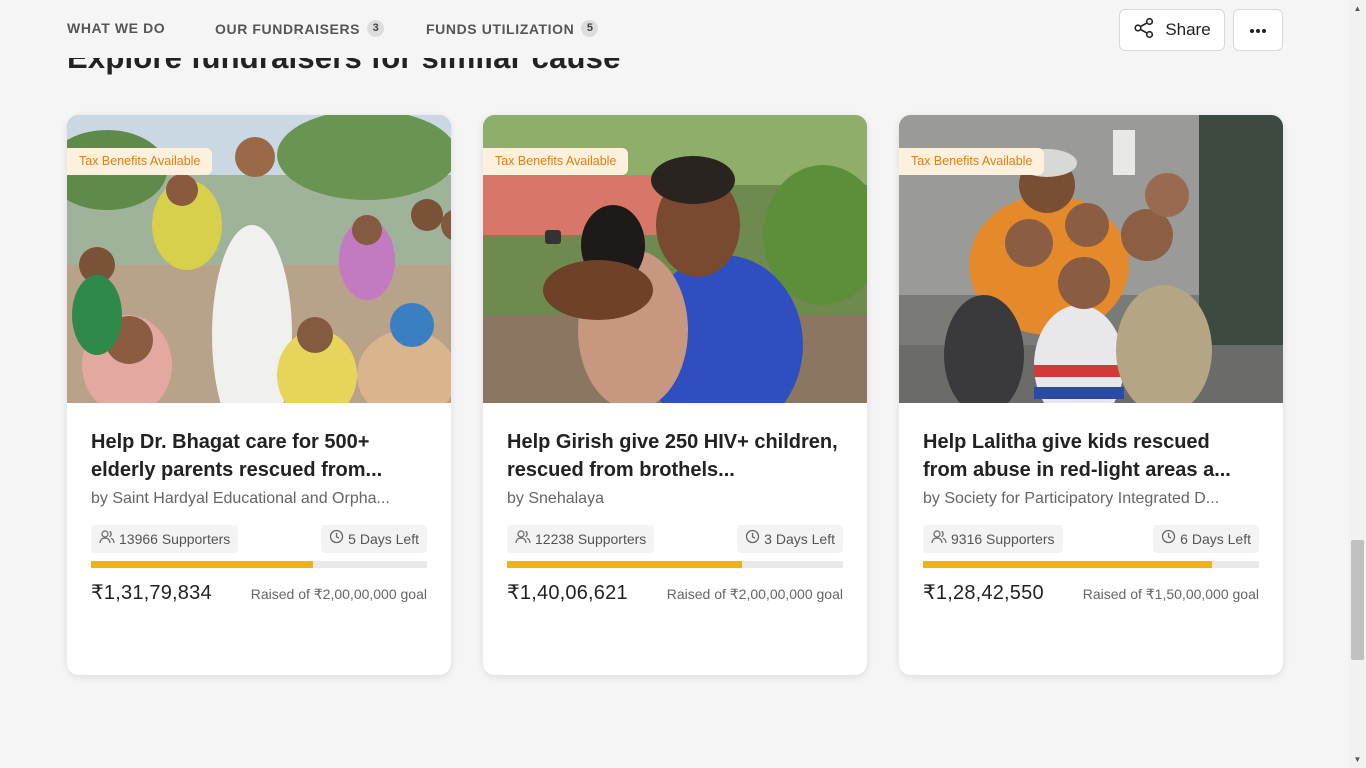  I want to click on scroll-down-arrow-icon: ▼, so click(1357, 759).